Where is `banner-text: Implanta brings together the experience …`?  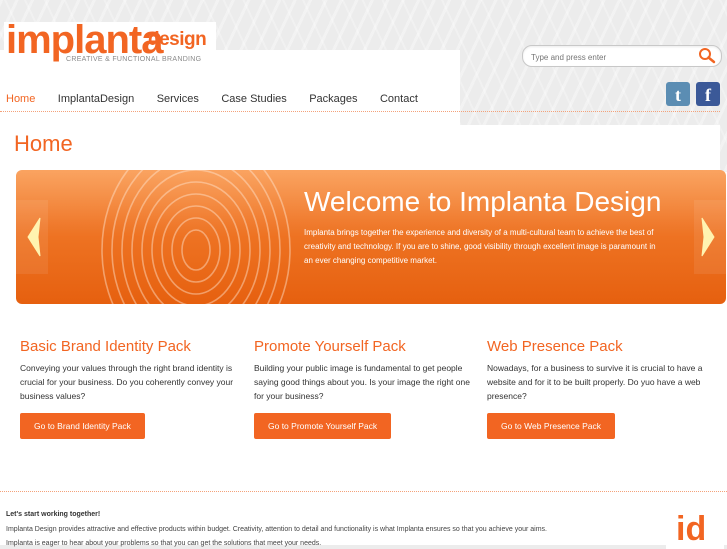 banner-text: Implanta brings together the experience … is located at coordinates (480, 246).